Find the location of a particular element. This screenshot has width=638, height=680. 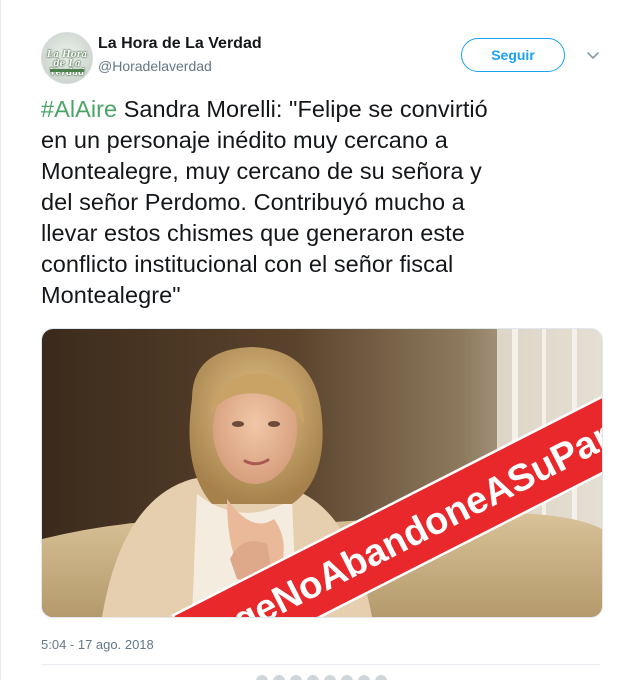

avatar: La Hora de La Verdad is located at coordinates (67, 58).